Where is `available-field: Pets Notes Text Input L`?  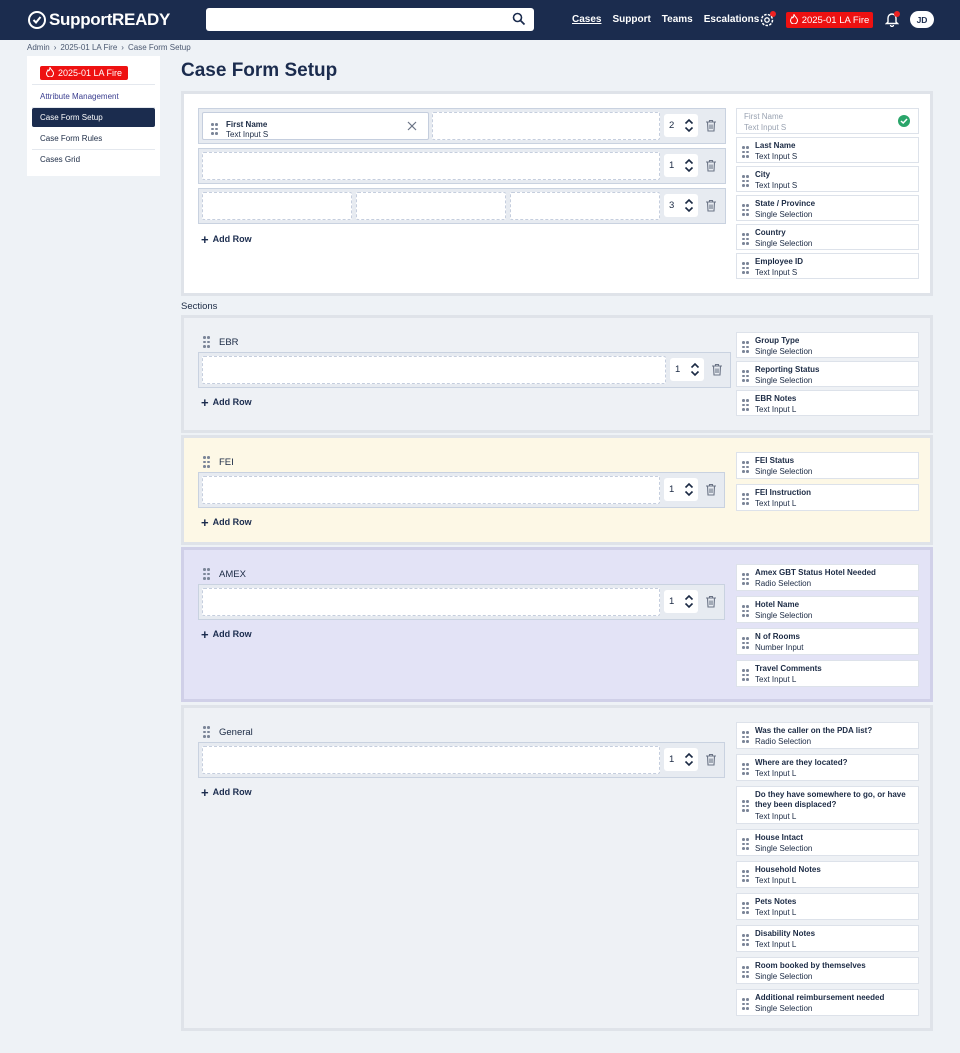 available-field: Pets Notes Text Input L is located at coordinates (827, 906).